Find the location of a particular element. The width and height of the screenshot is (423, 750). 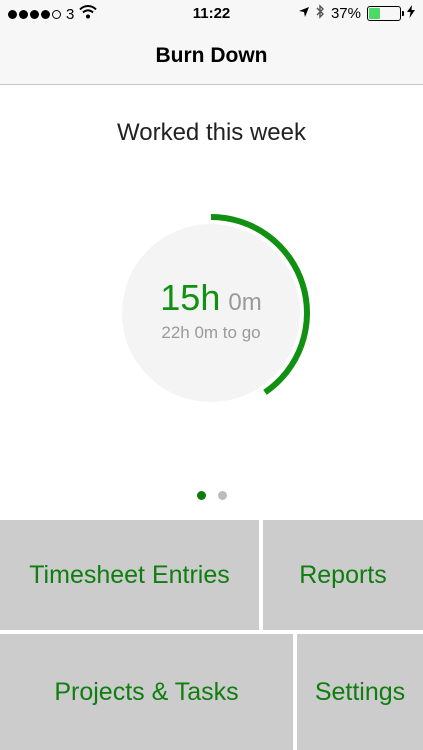

settings-button: Settings is located at coordinates (360, 692).